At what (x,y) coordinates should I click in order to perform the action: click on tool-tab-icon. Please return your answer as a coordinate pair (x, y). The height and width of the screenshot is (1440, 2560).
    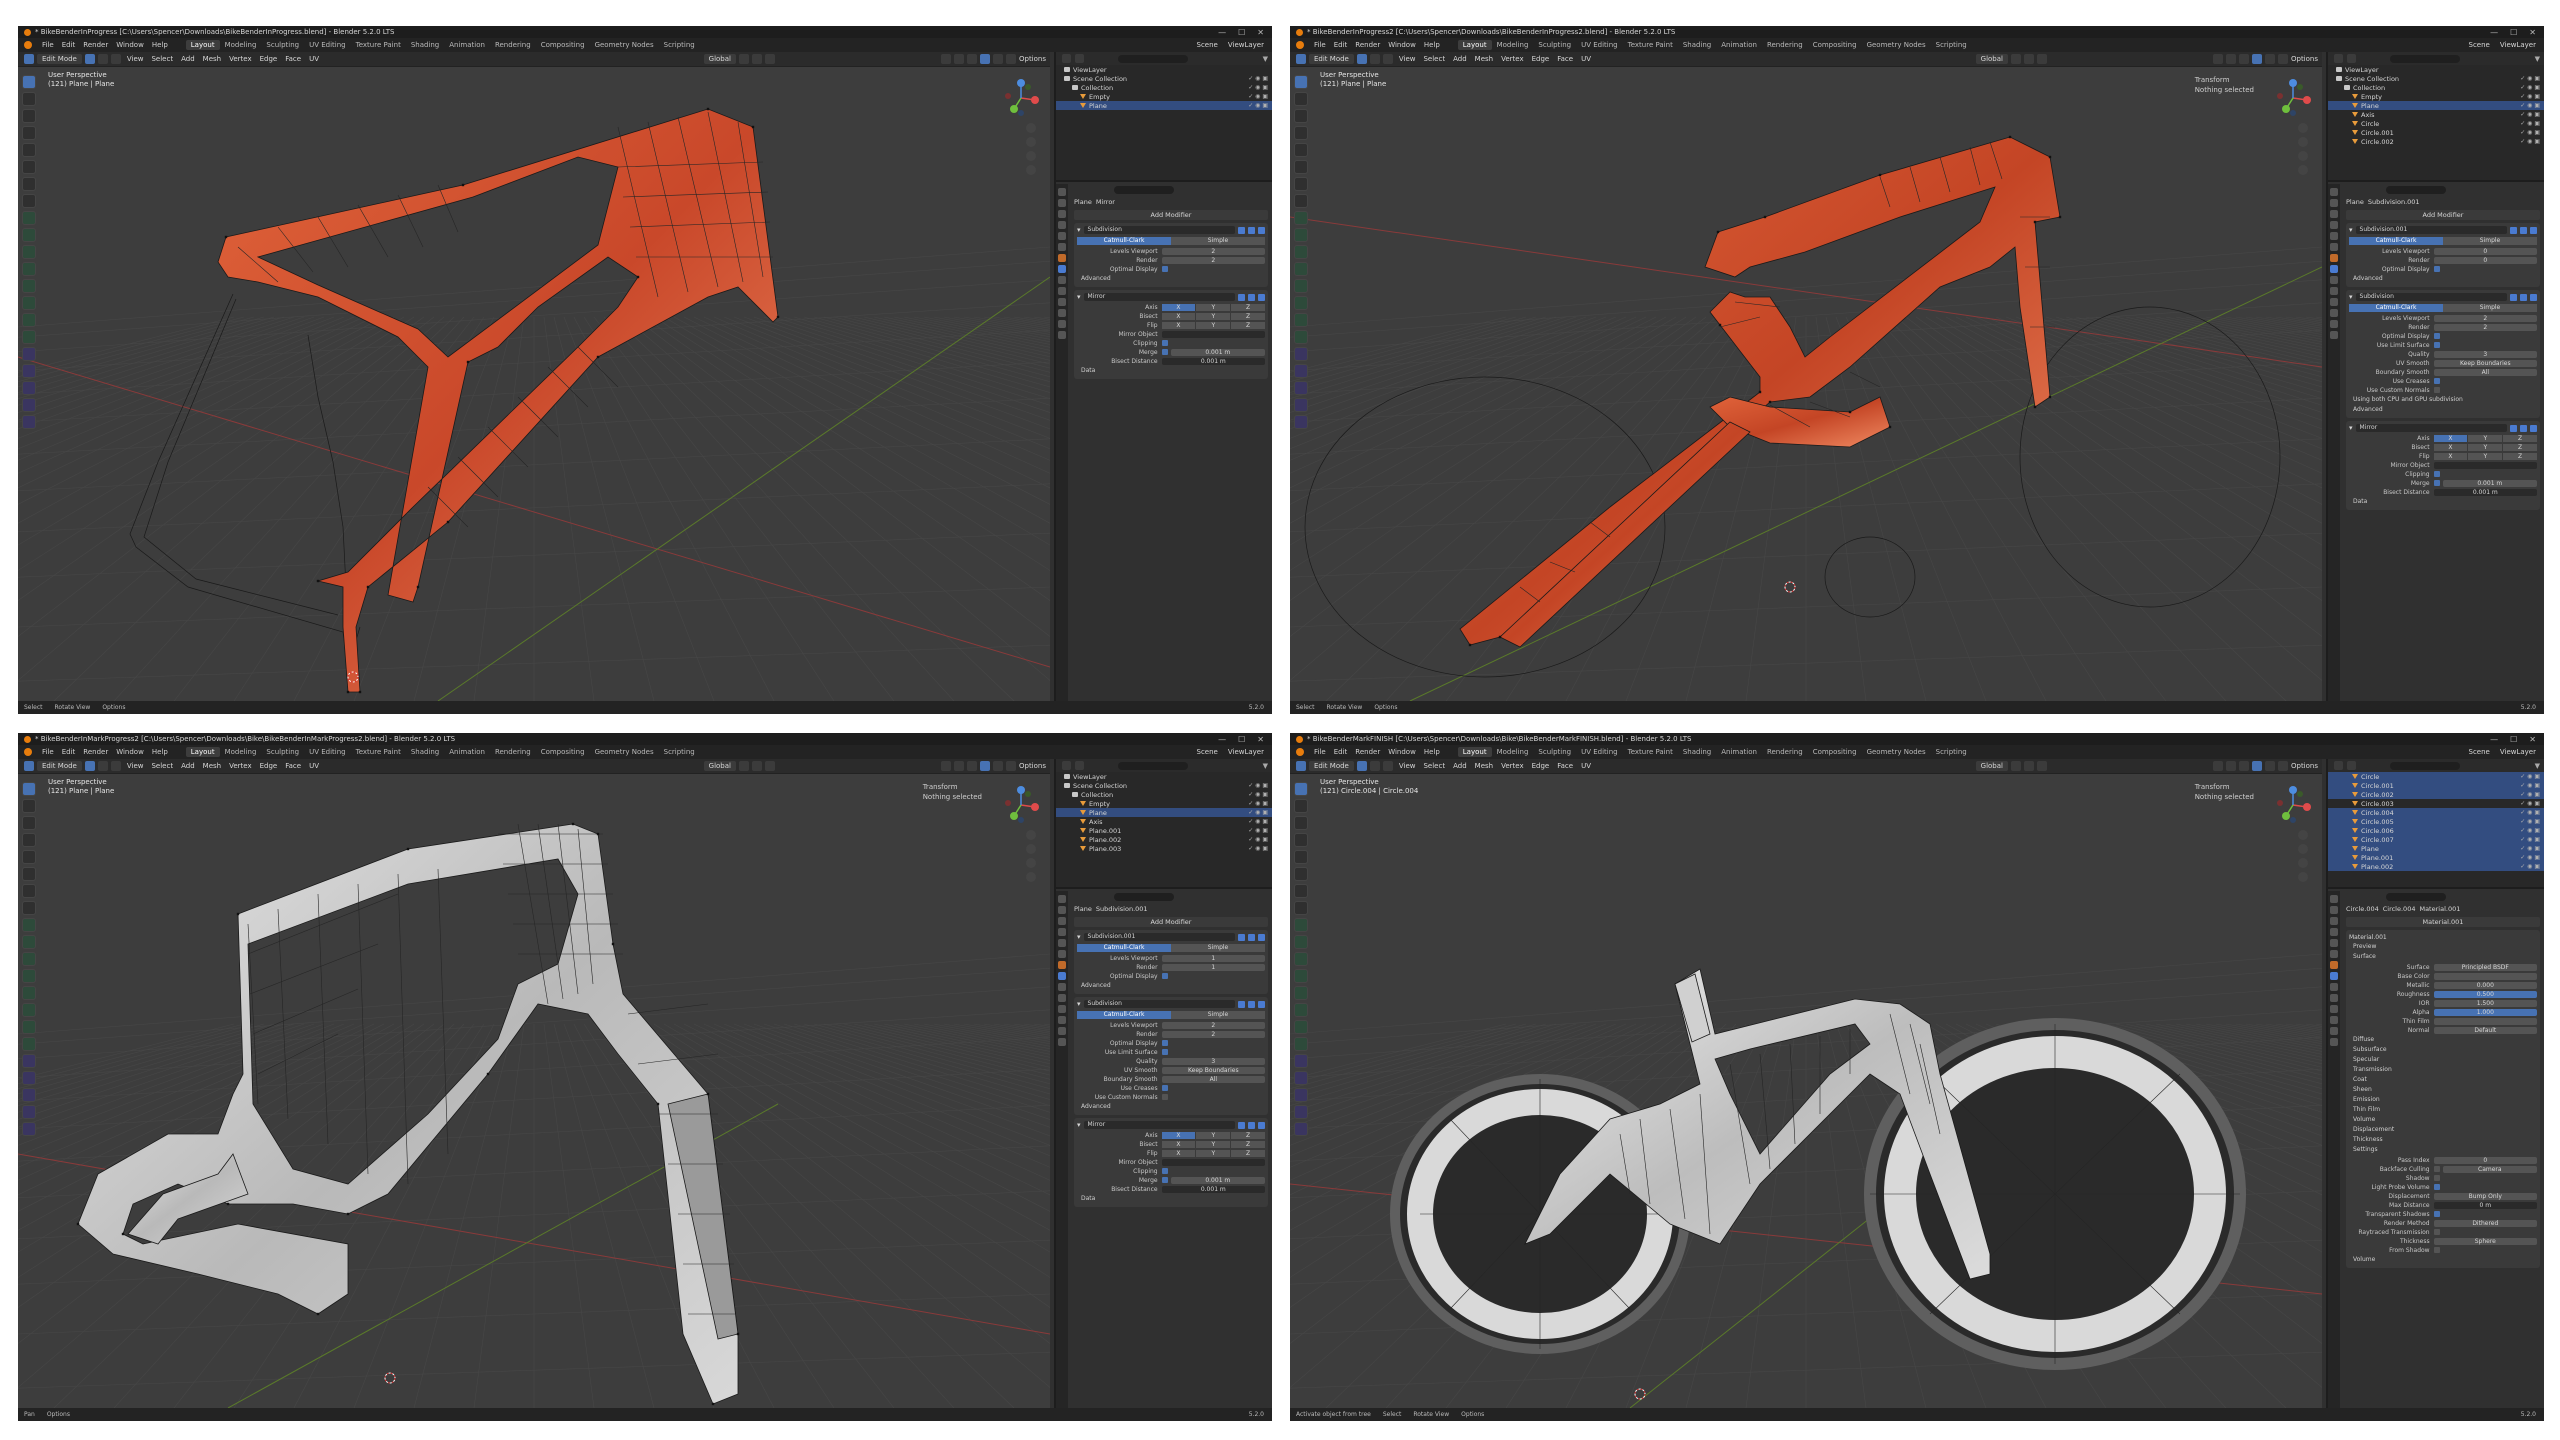
    Looking at the image, I should click on (1062, 192).